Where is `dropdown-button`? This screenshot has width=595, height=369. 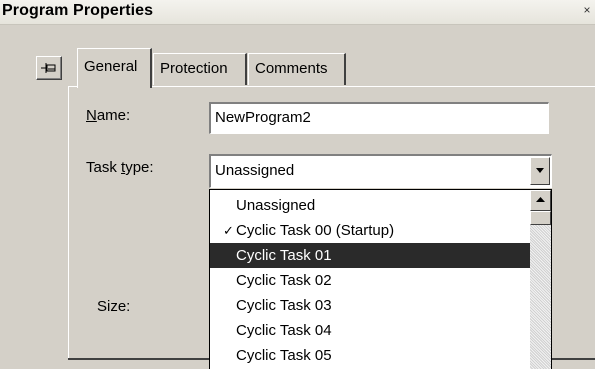 dropdown-button is located at coordinates (540, 171).